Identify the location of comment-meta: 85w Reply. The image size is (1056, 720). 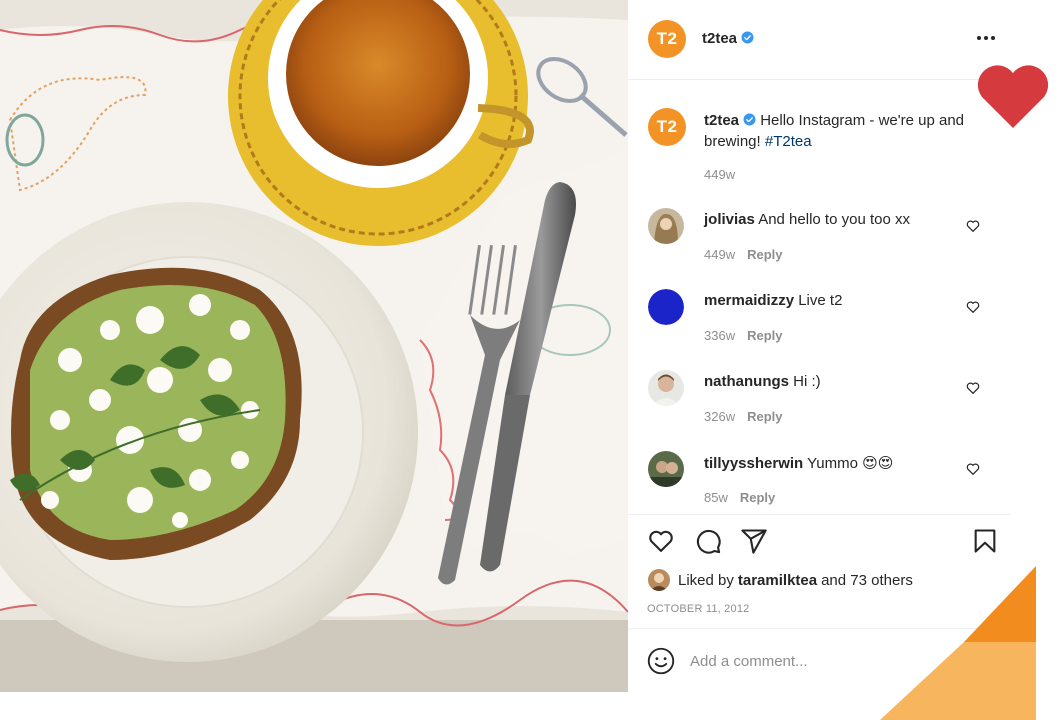
(739, 497).